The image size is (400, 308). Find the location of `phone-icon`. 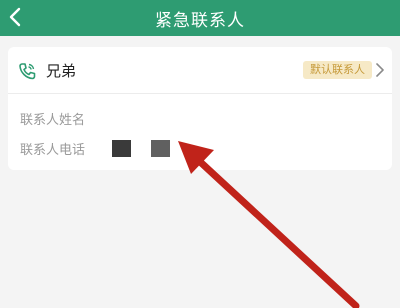

phone-icon is located at coordinates (27, 71).